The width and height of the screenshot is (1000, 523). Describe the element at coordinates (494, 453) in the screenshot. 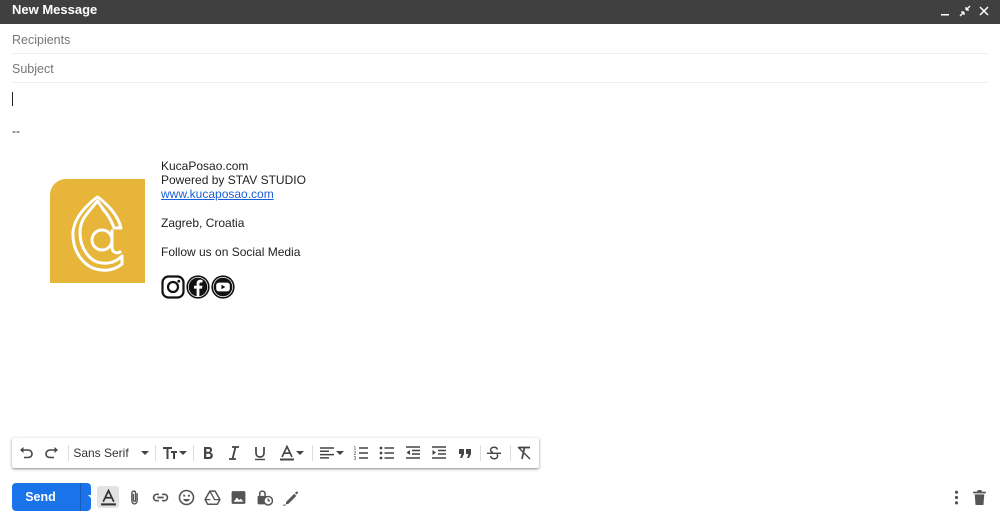

I see `strikethrough-icon` at that location.